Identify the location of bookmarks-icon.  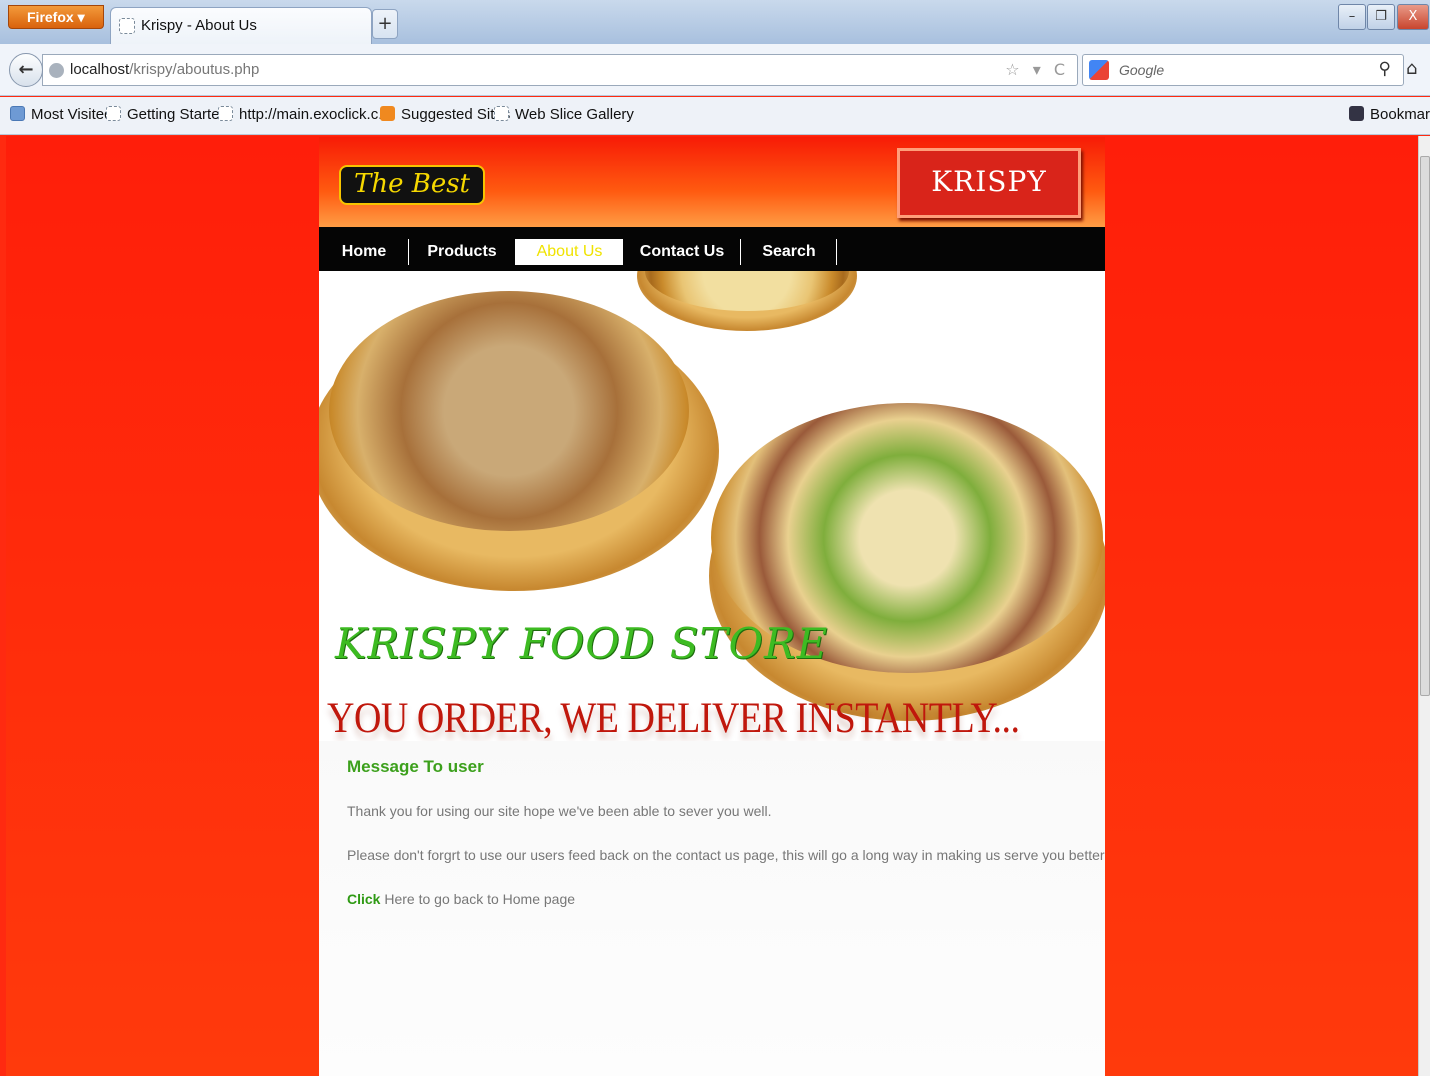
(1356, 113).